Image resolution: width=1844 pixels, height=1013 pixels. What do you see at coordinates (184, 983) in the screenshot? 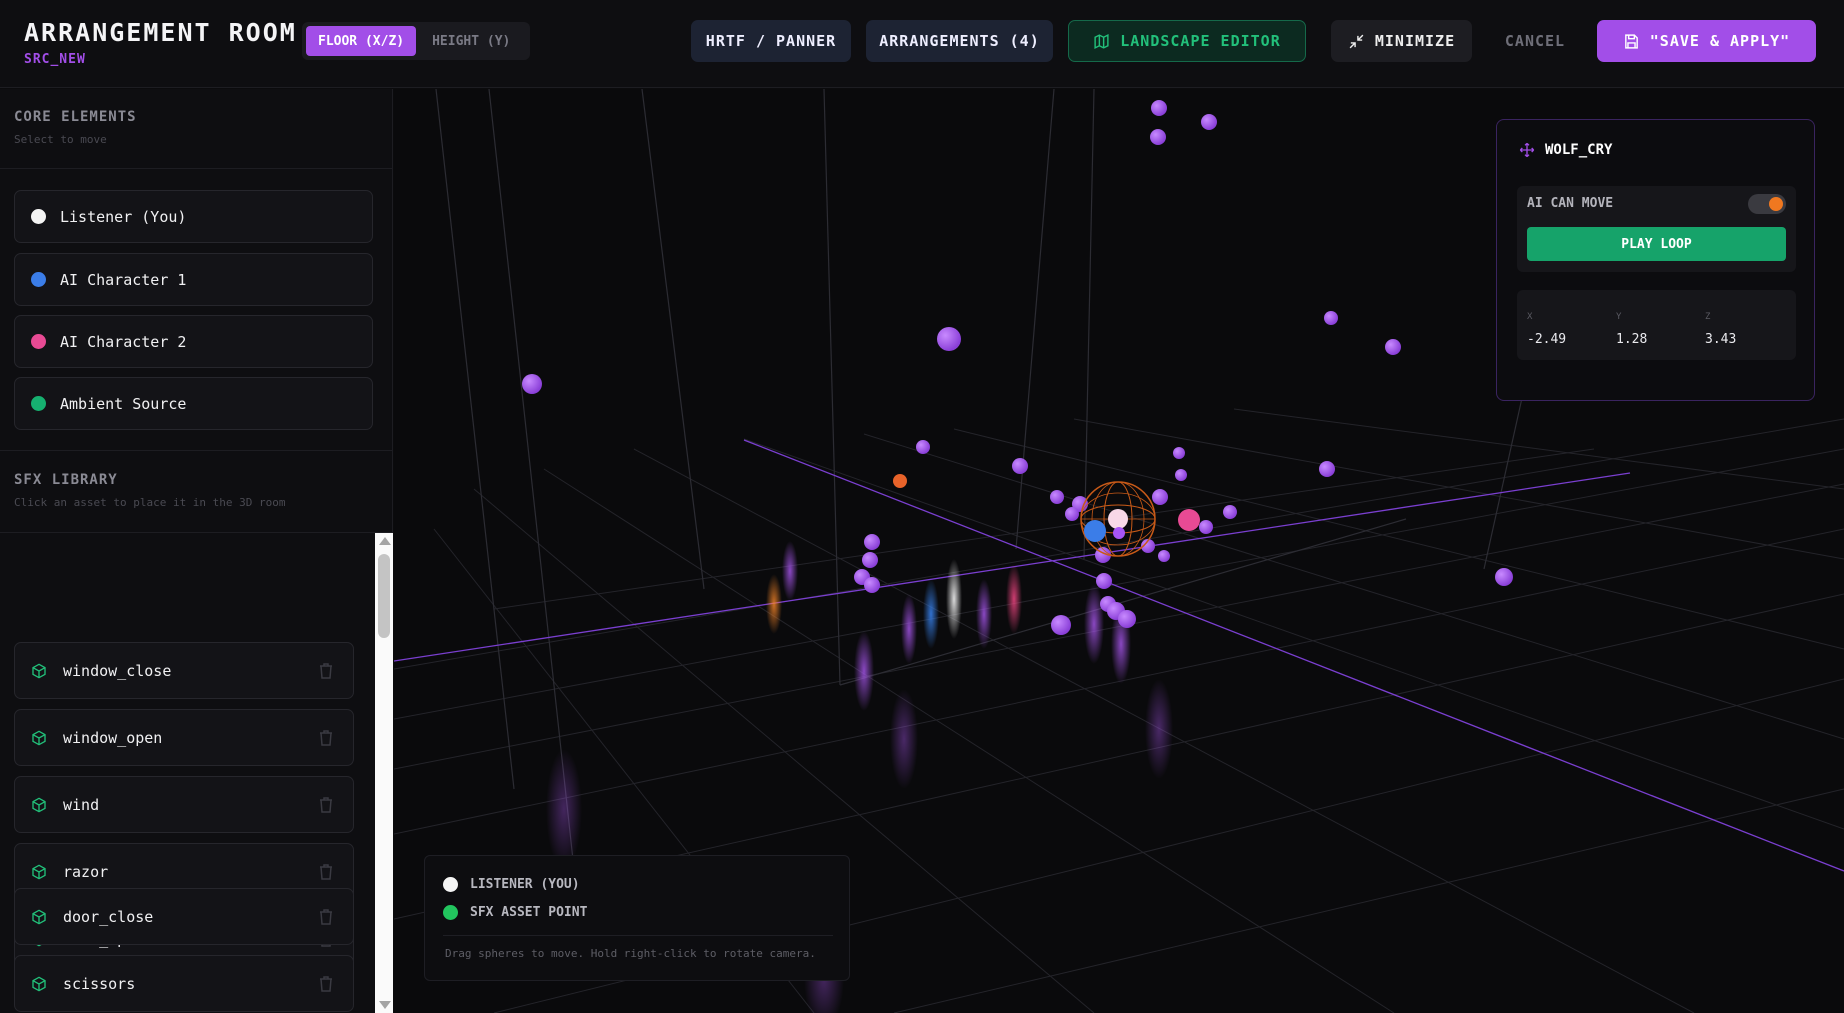
I see `sfx-item-scissors: scissors` at bounding box center [184, 983].